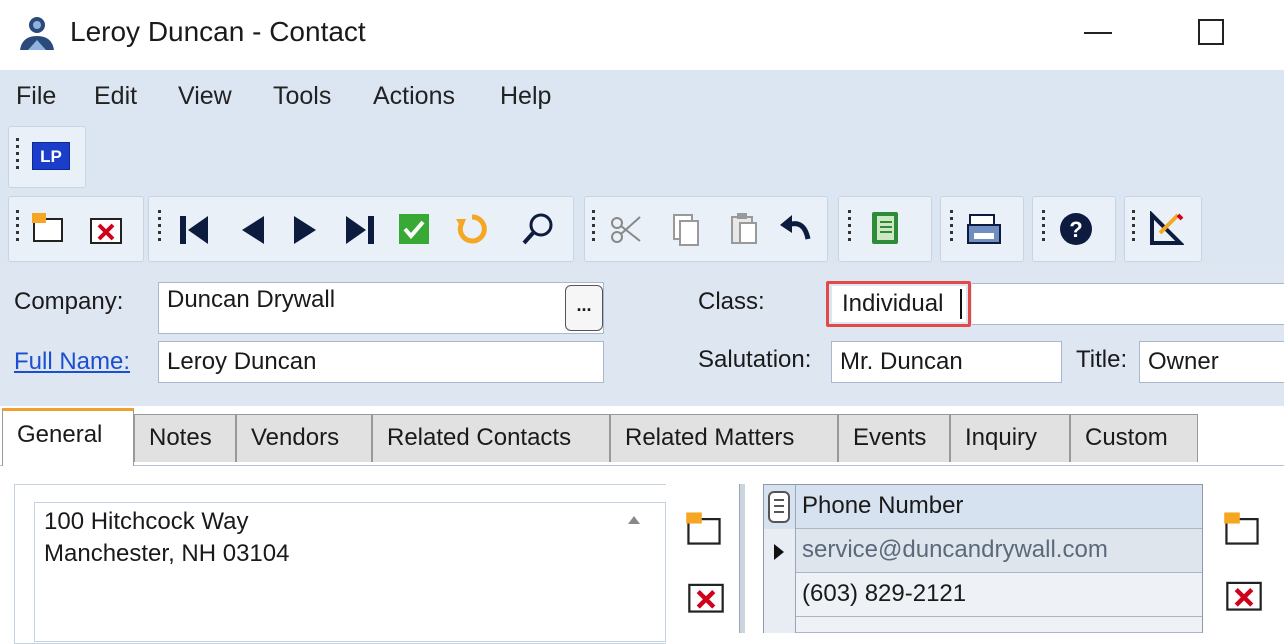 The height and width of the screenshot is (644, 1284). I want to click on menu-help: Help, so click(525, 96).